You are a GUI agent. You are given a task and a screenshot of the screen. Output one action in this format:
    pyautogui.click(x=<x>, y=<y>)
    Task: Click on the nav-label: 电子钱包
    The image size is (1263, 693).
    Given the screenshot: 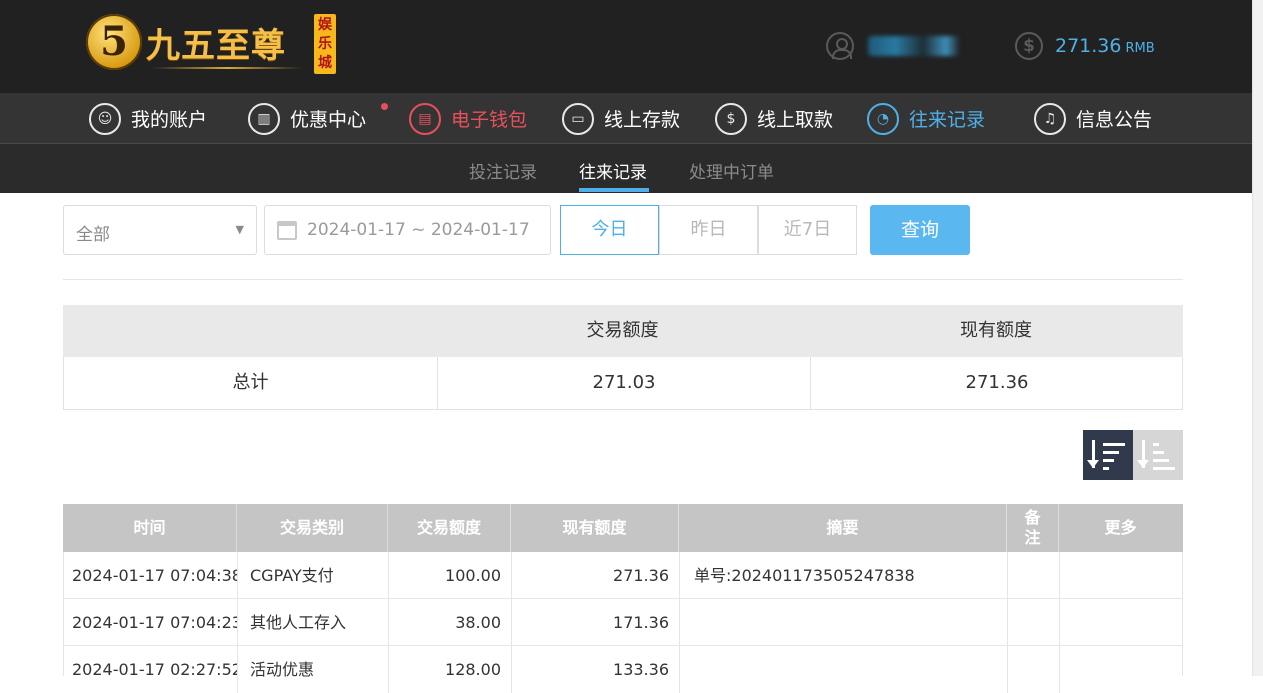 What is the action you would take?
    pyautogui.click(x=489, y=120)
    